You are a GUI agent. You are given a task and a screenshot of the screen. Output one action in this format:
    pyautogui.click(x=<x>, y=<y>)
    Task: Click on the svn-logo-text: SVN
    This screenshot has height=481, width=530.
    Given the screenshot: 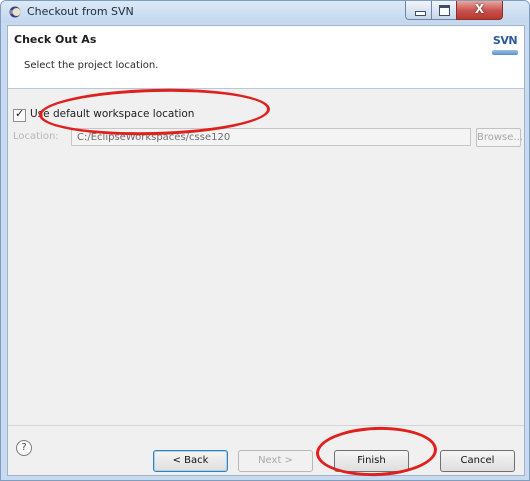 What is the action you would take?
    pyautogui.click(x=505, y=40)
    